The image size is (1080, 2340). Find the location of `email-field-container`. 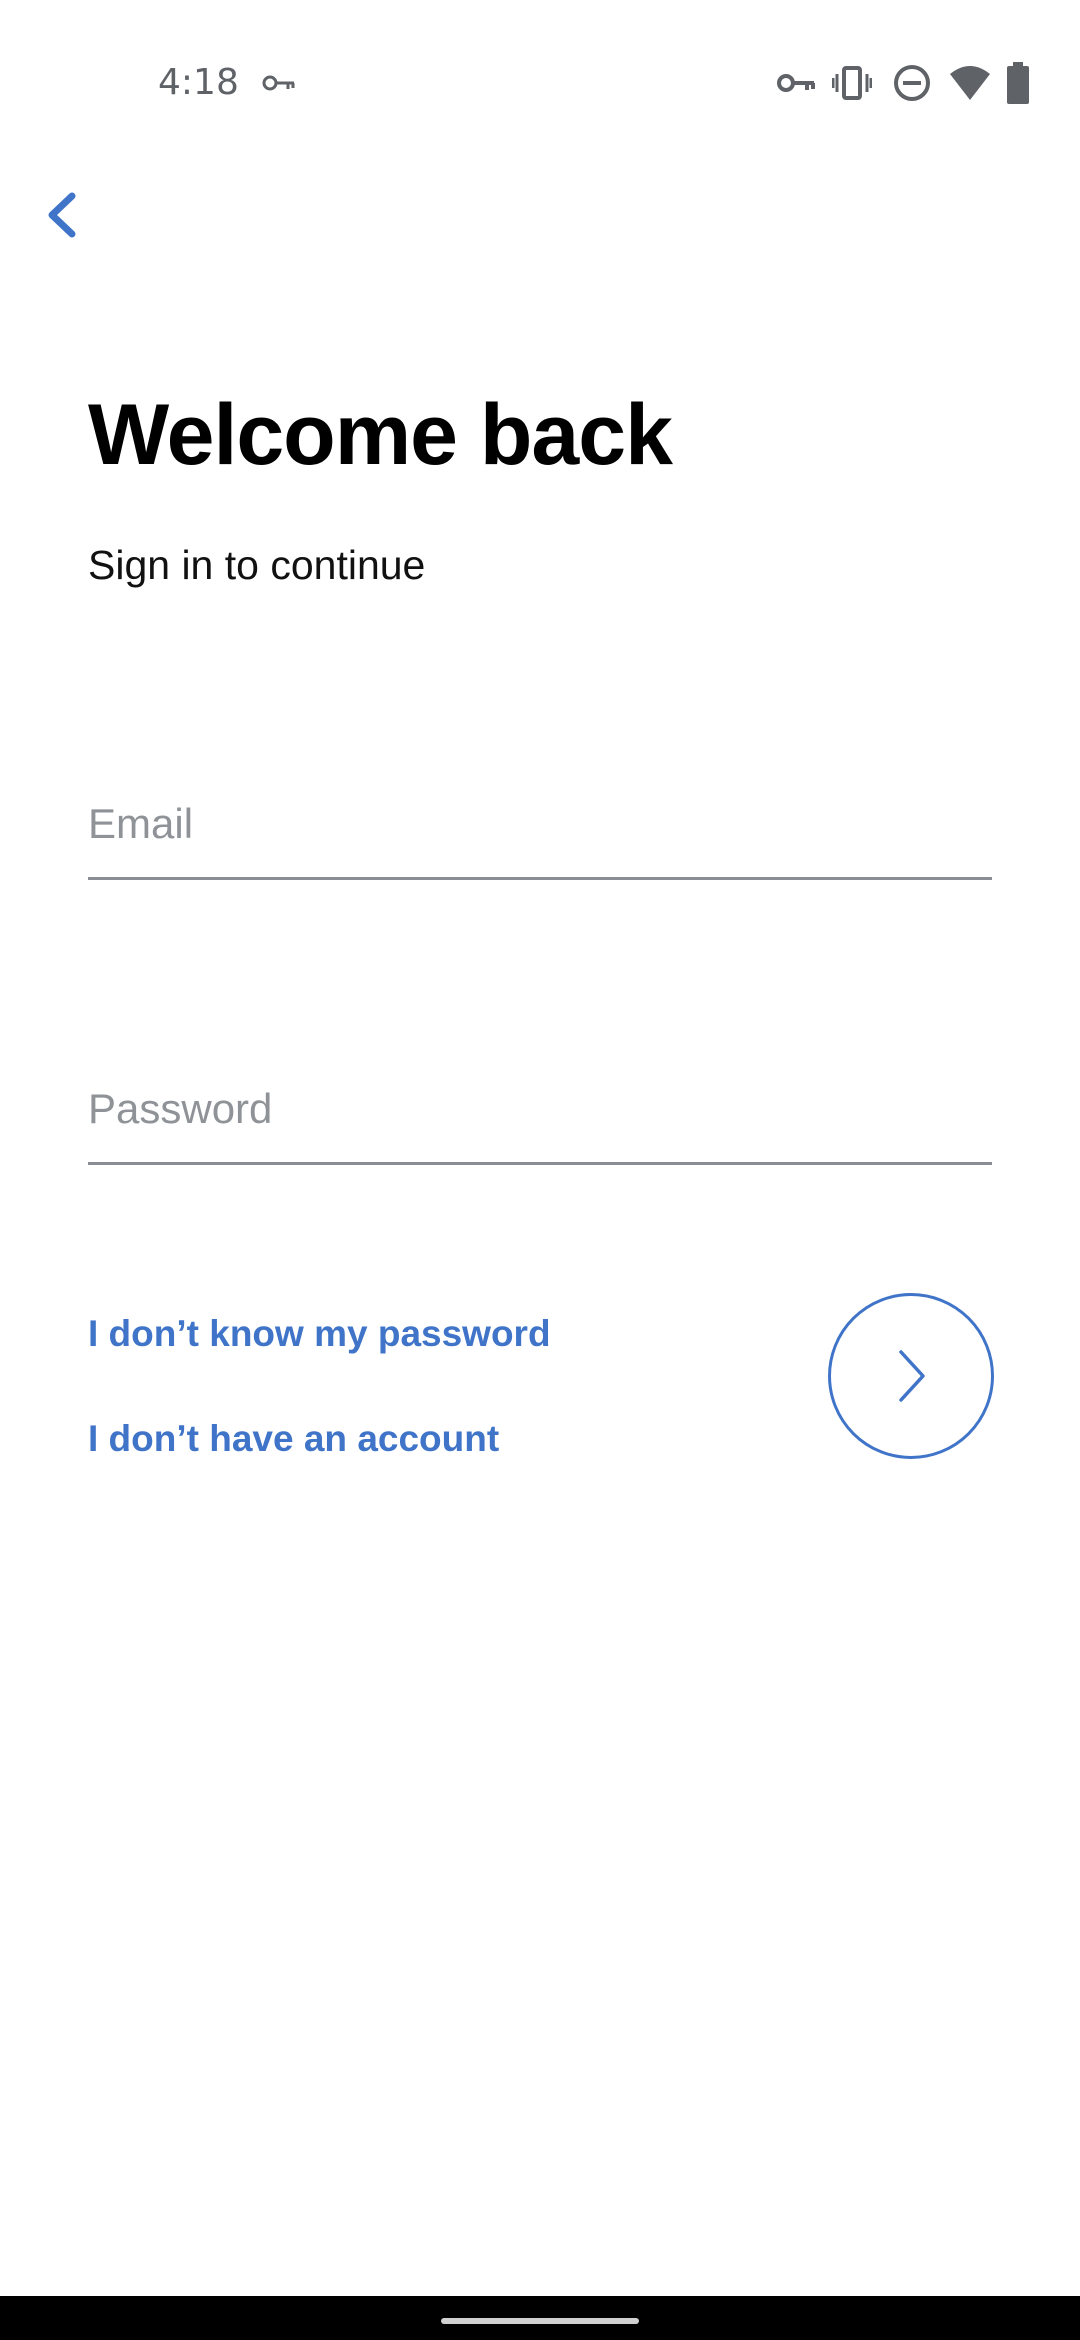

email-field-container is located at coordinates (540, 825).